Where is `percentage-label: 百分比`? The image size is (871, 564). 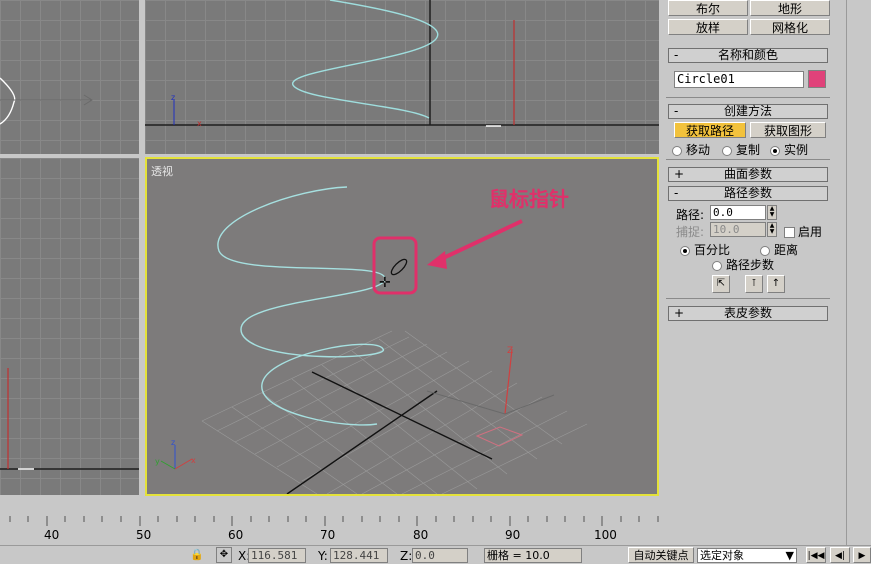 percentage-label: 百分比 is located at coordinates (712, 250).